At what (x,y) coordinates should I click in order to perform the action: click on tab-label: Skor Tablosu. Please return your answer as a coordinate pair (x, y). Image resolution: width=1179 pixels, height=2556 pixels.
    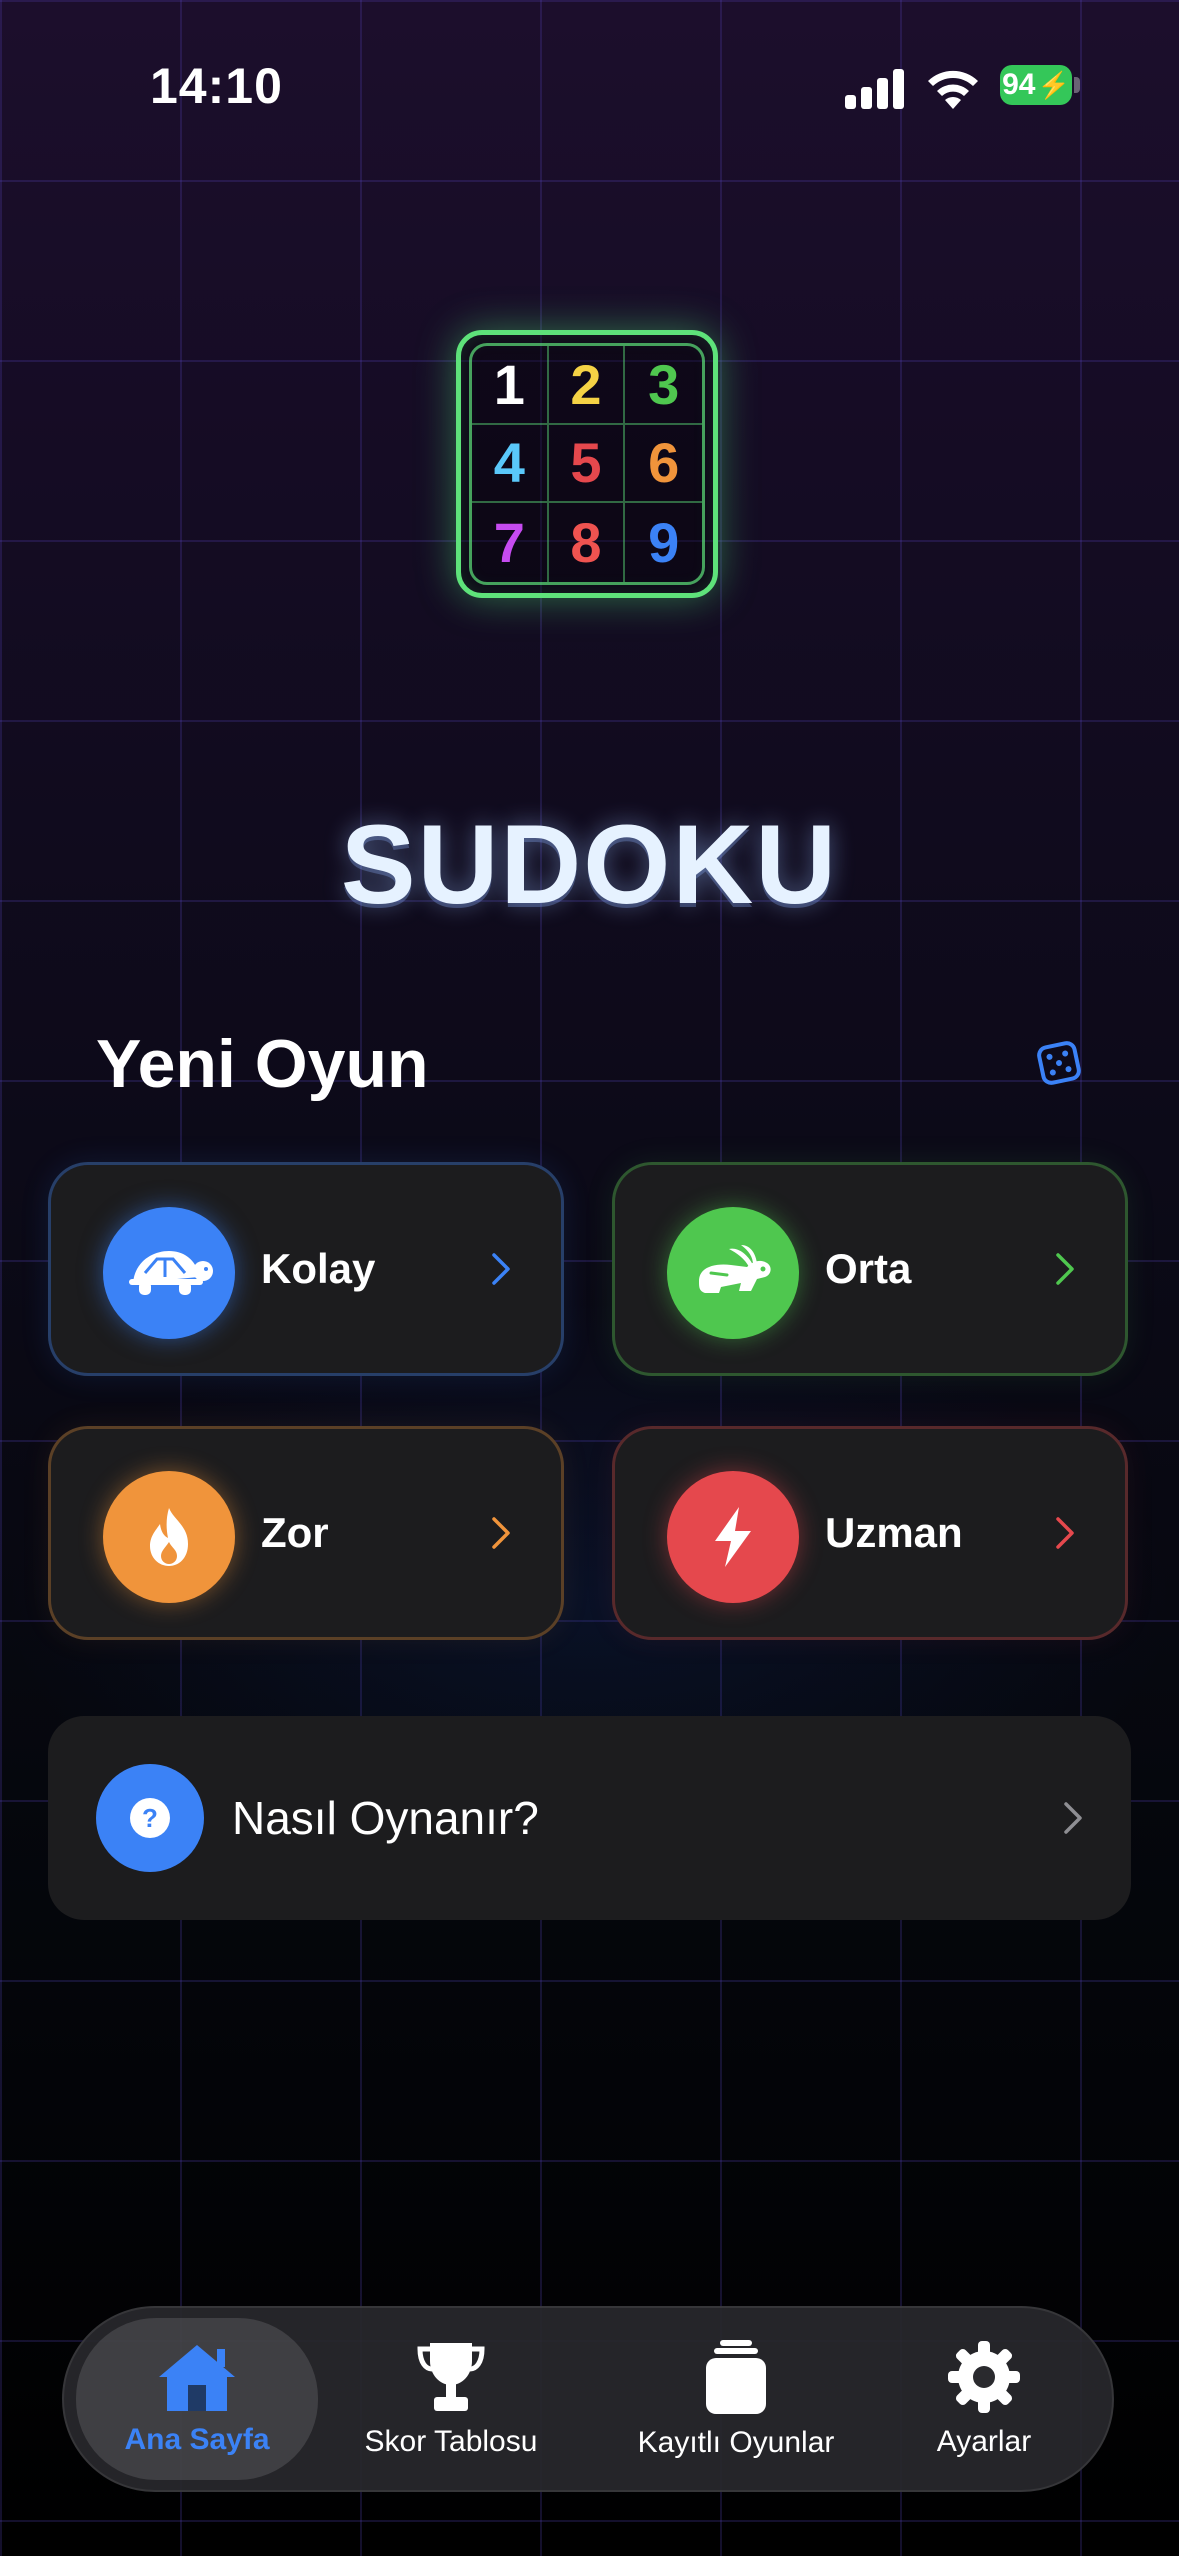
    Looking at the image, I should click on (451, 2441).